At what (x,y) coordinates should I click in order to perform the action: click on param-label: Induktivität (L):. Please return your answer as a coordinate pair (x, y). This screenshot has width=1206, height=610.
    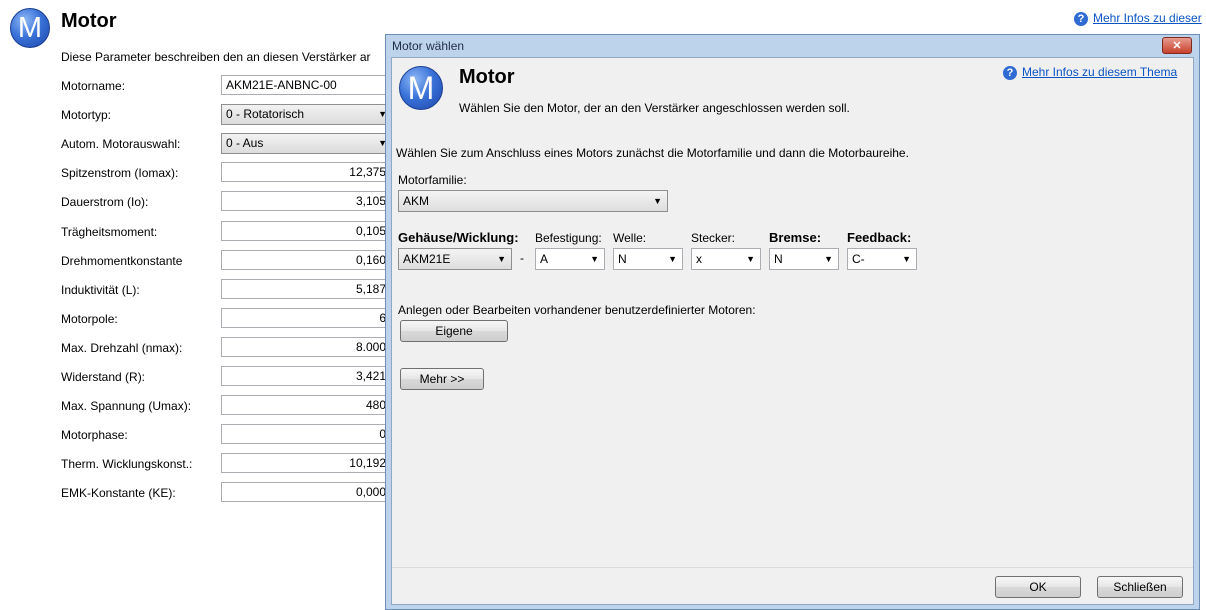
    Looking at the image, I should click on (100, 290).